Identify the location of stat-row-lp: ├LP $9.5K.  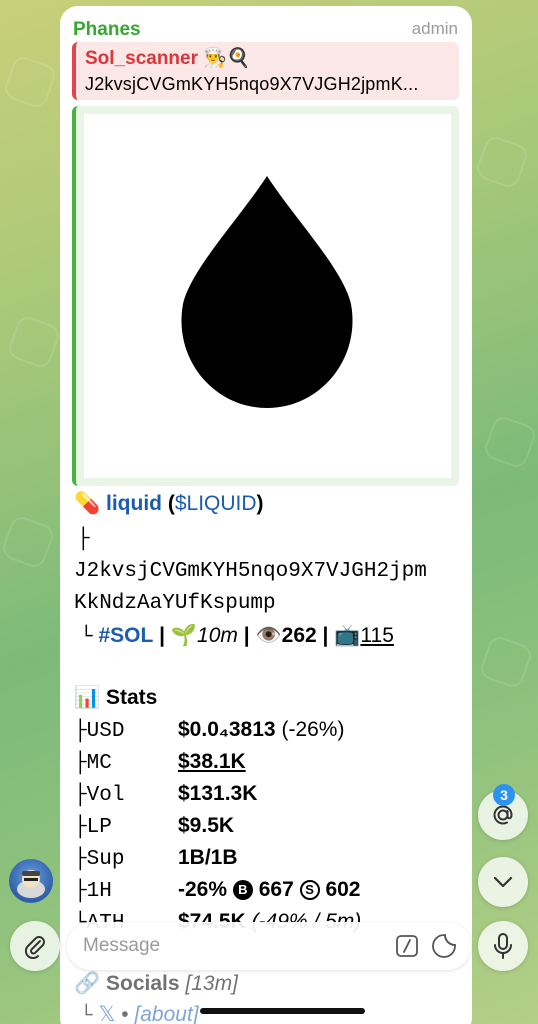
(154, 826).